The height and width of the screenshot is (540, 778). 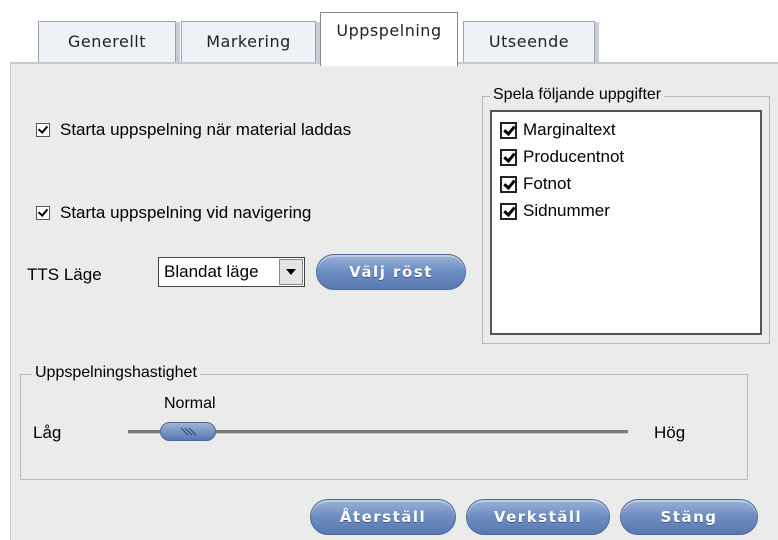 I want to click on tab-label: Generellt, so click(x=107, y=41).